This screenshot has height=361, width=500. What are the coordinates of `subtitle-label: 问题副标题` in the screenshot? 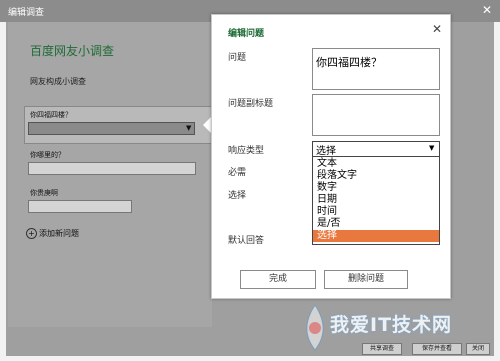 It's located at (251, 104).